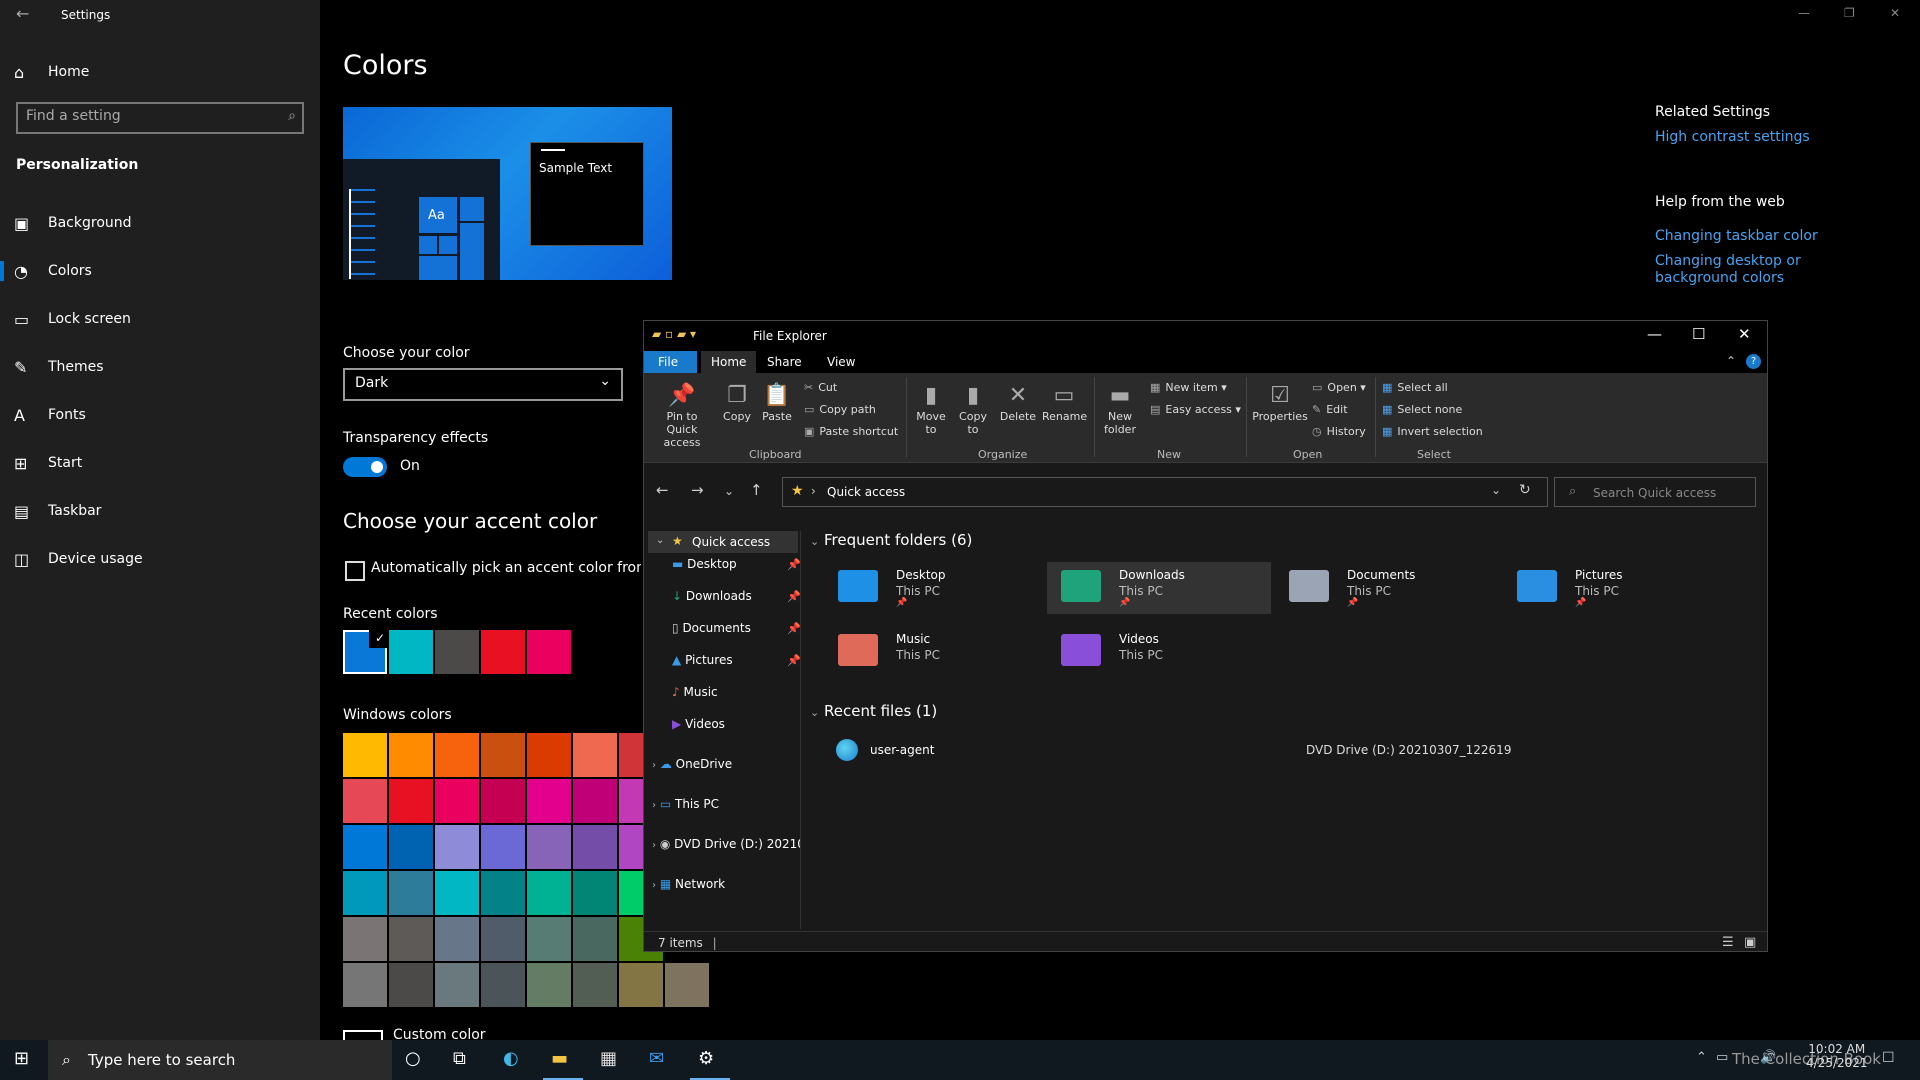 The image size is (1920, 1080). I want to click on folder-tile: Music This PC, so click(936, 652).